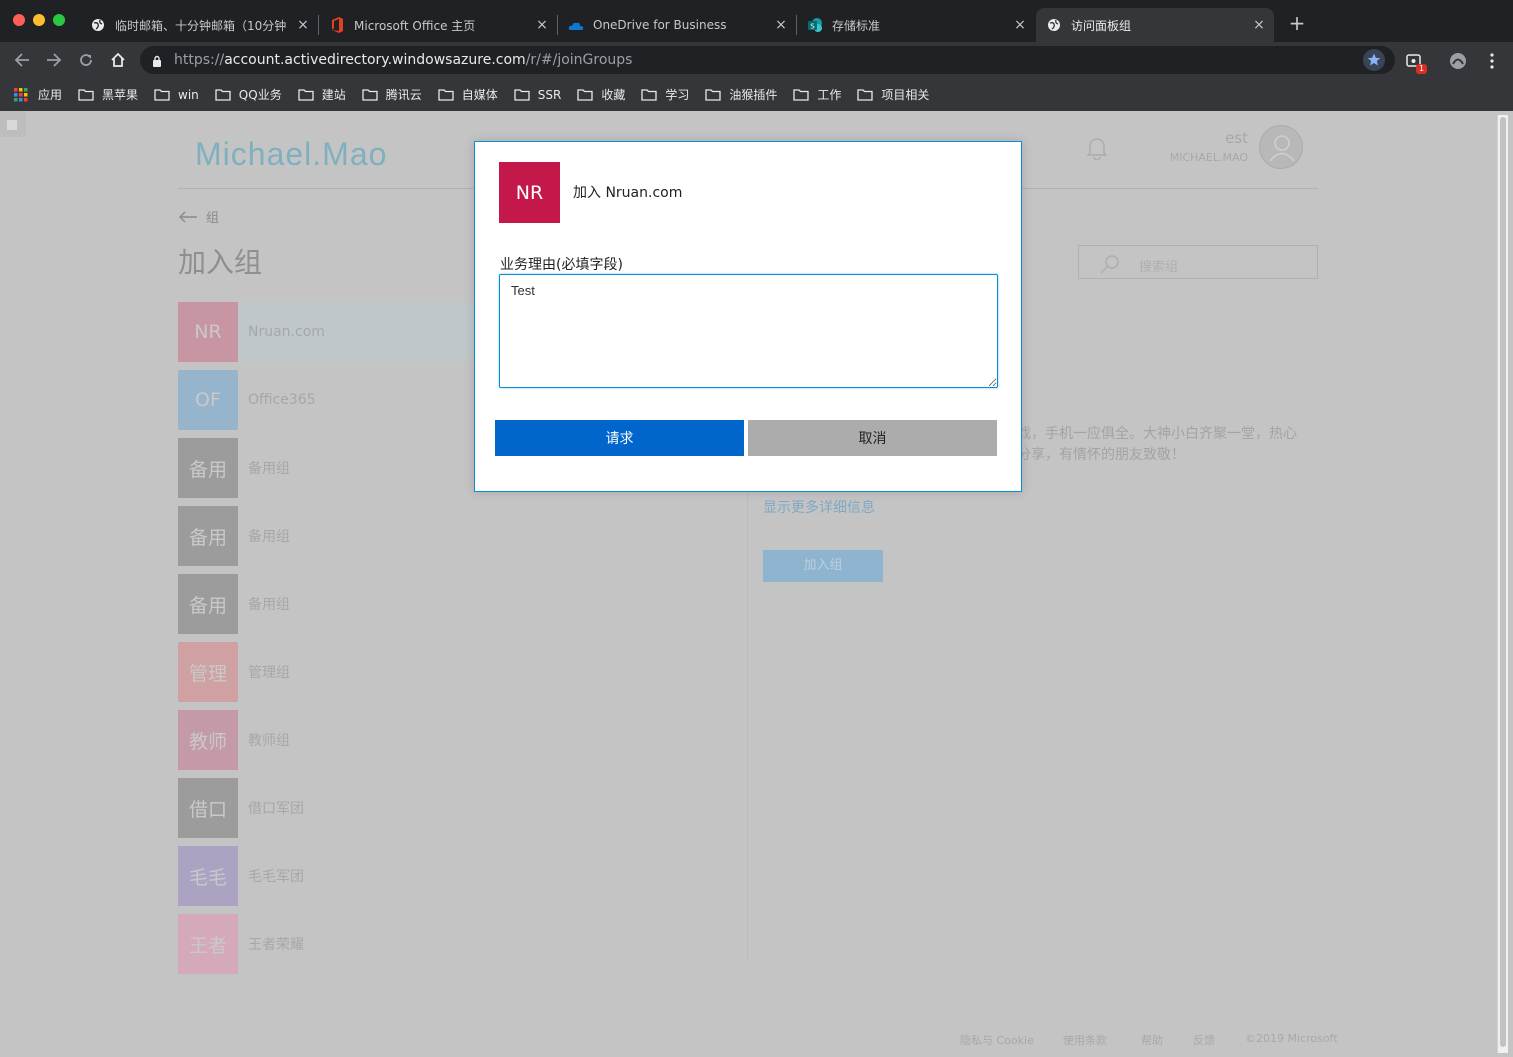  I want to click on bookmark-item: 黑苹果, so click(108, 94).